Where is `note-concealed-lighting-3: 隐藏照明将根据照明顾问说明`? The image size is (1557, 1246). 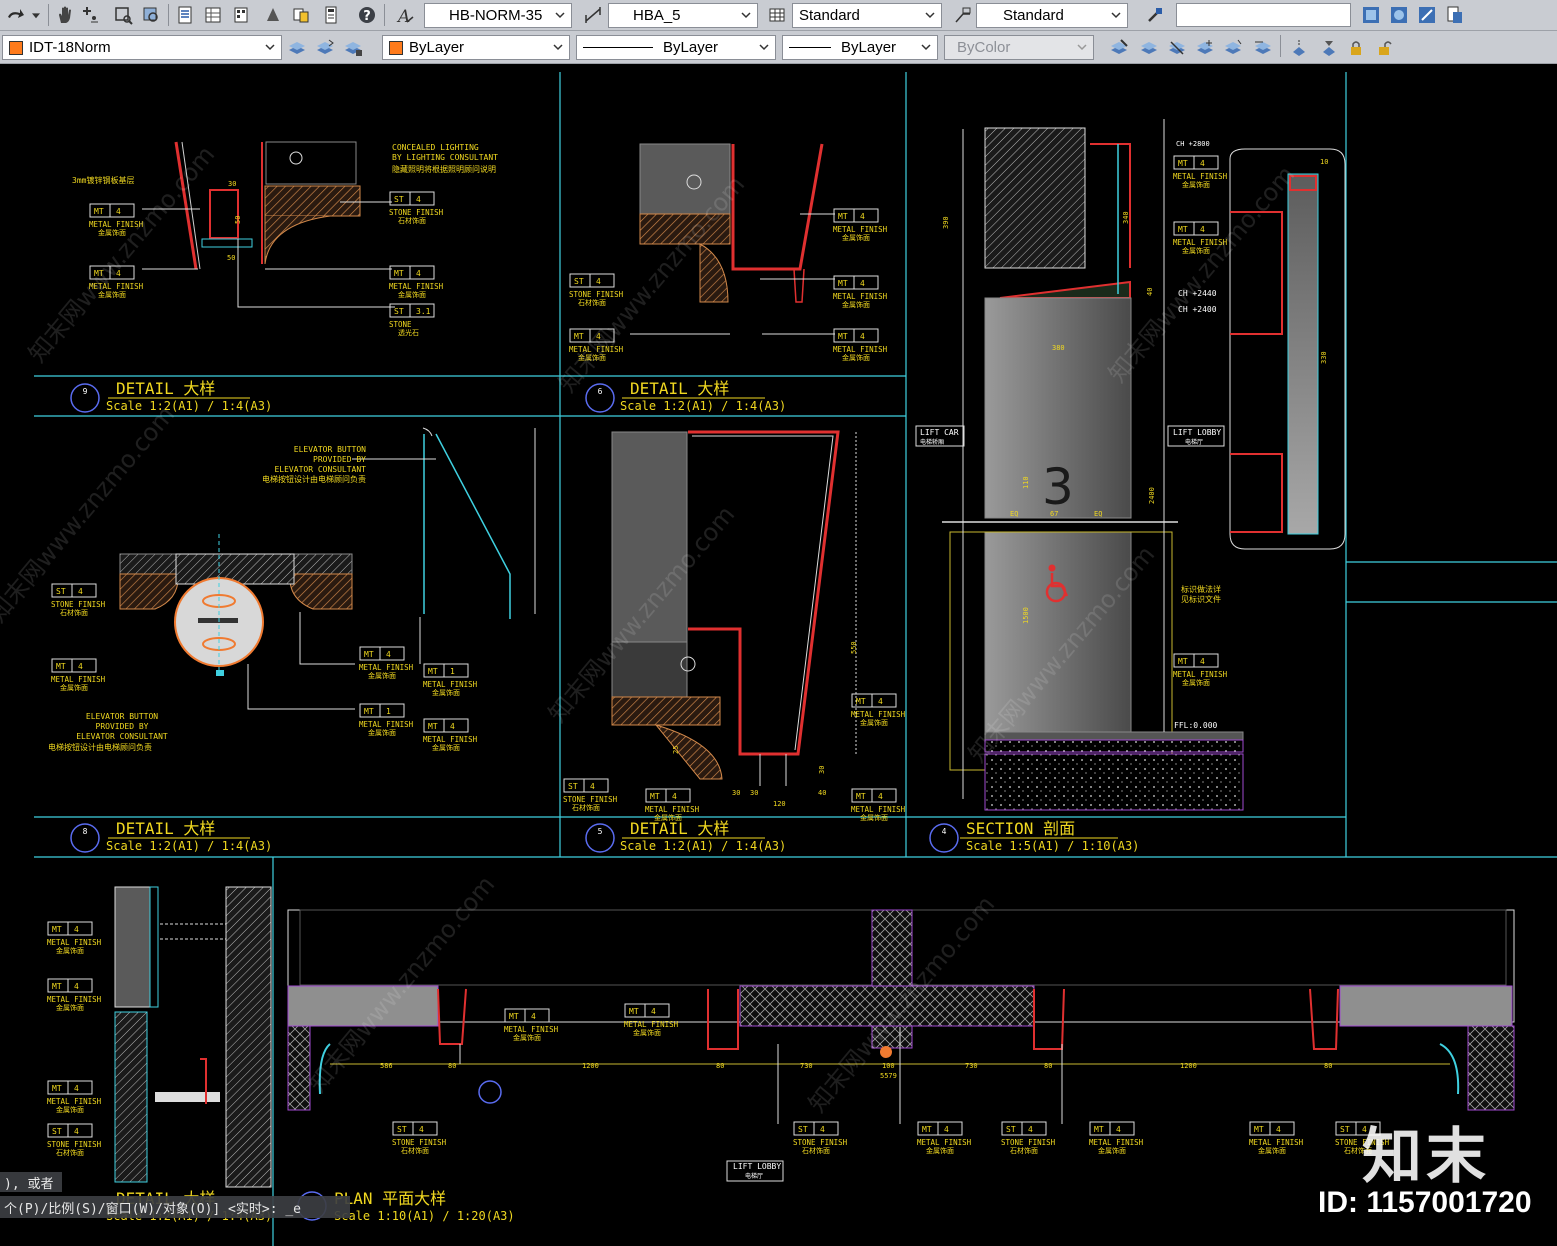
note-concealed-lighting-3: 隐藏照明将根据照明顾问说明 is located at coordinates (444, 169).